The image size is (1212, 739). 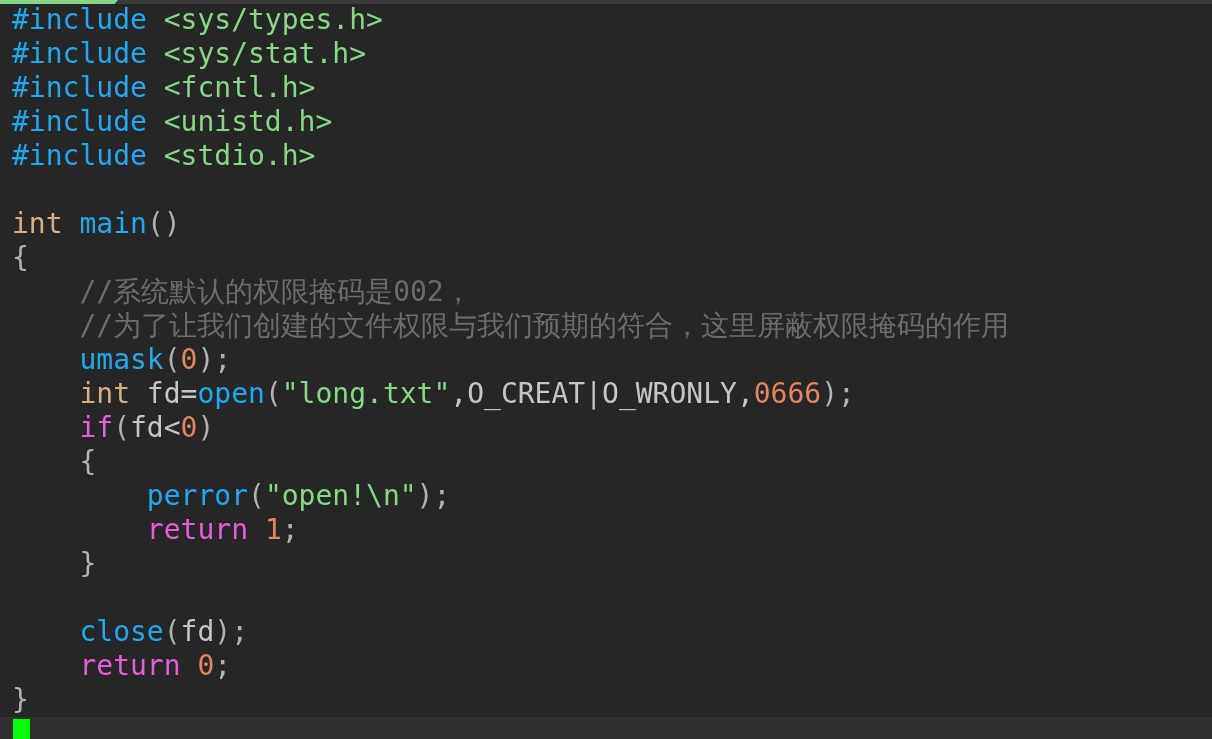 What do you see at coordinates (172, 122) in the screenshot?
I see `code-line: #include <unistd.h>` at bounding box center [172, 122].